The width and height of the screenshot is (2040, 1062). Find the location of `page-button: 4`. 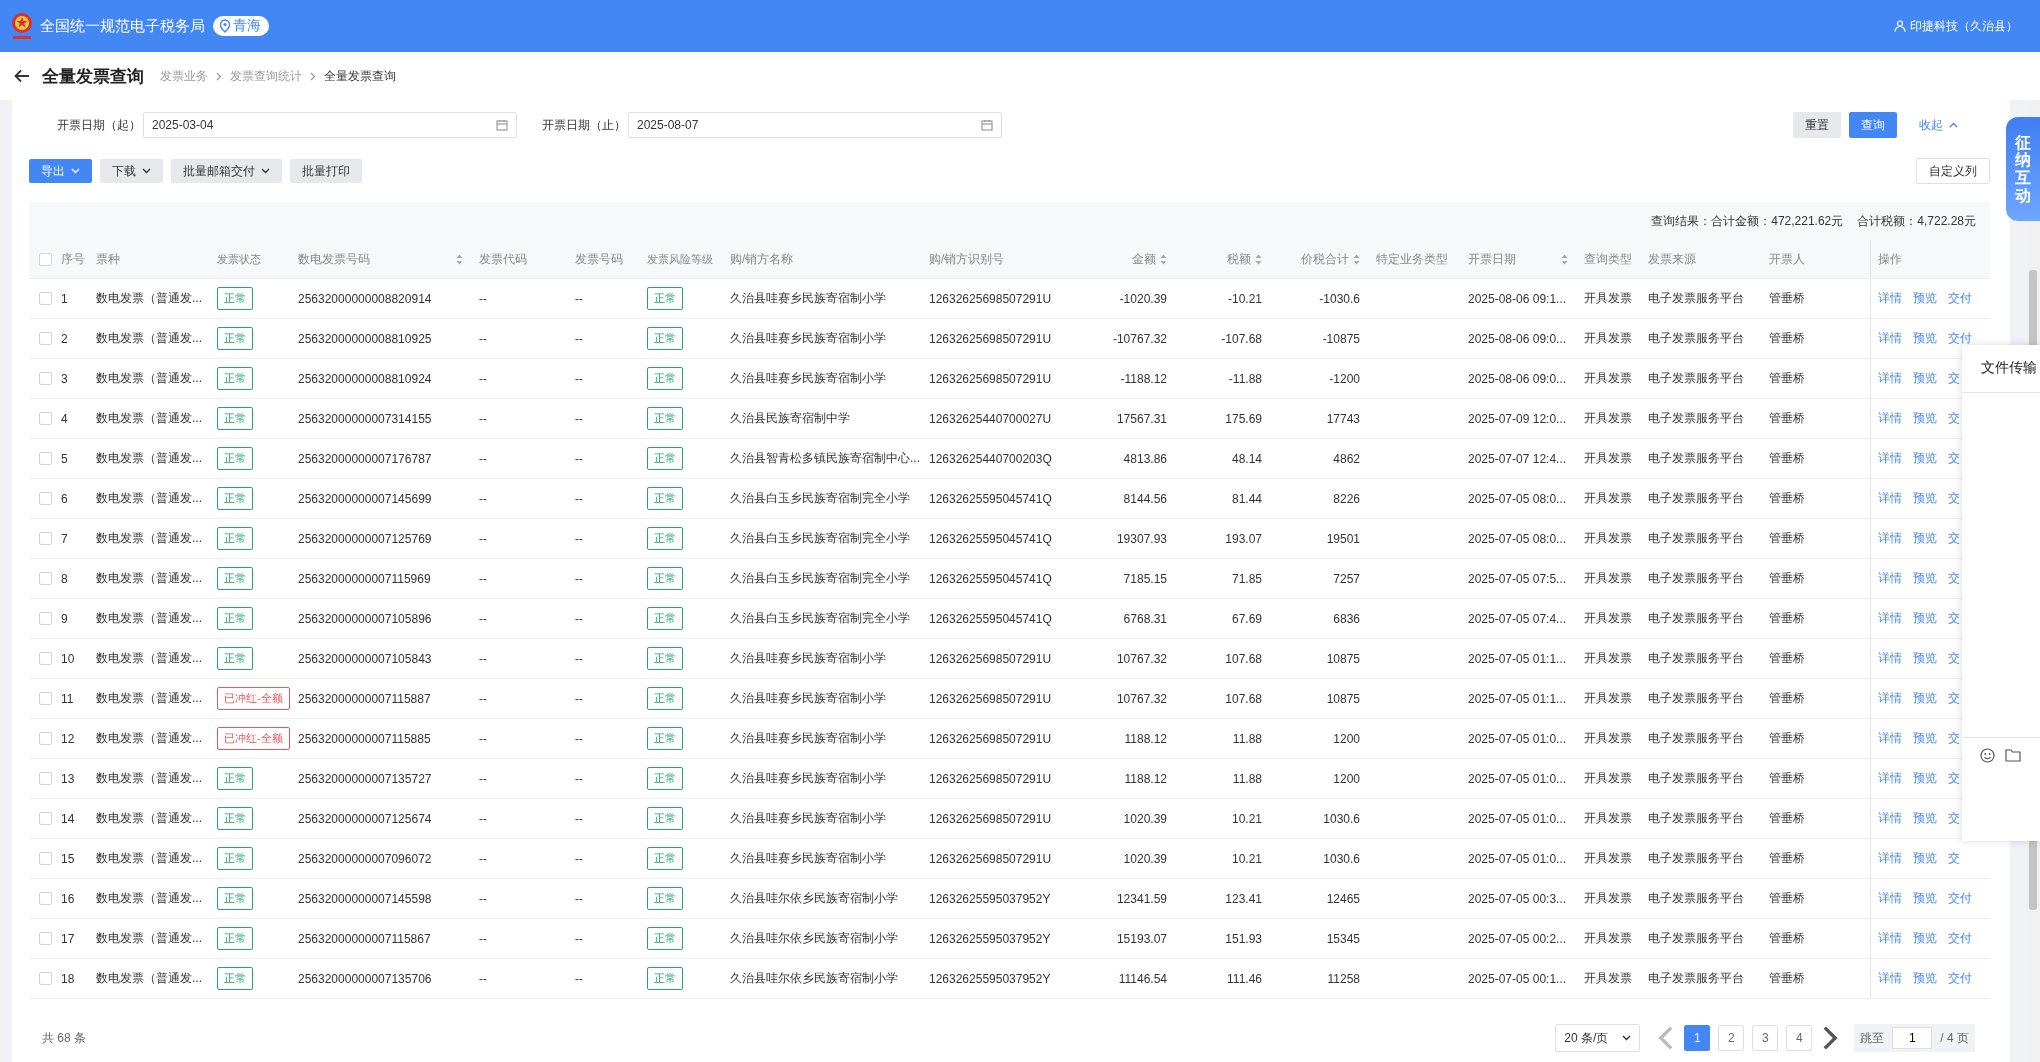

page-button: 4 is located at coordinates (1799, 1038).